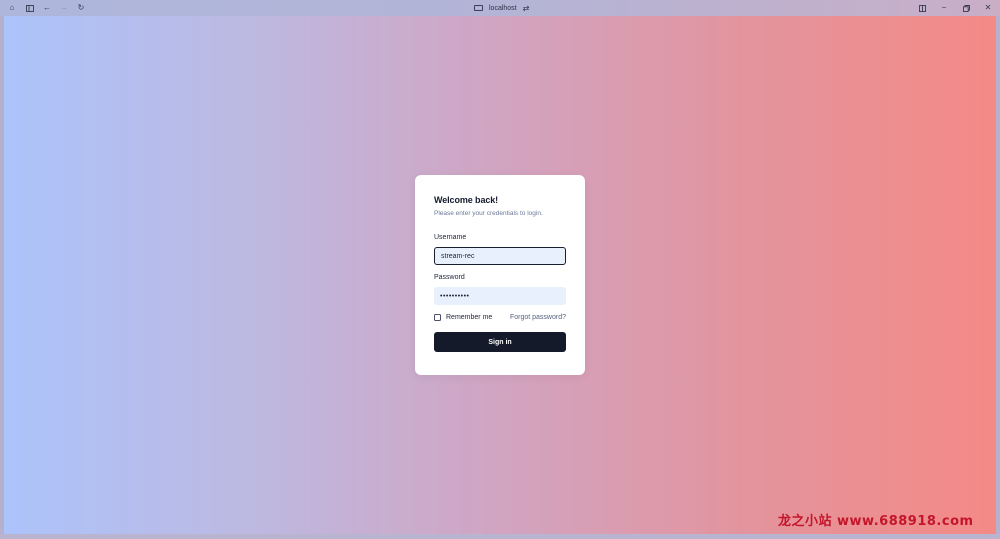  What do you see at coordinates (500, 317) in the screenshot?
I see `remember-row: Remember me Forgot password?` at bounding box center [500, 317].